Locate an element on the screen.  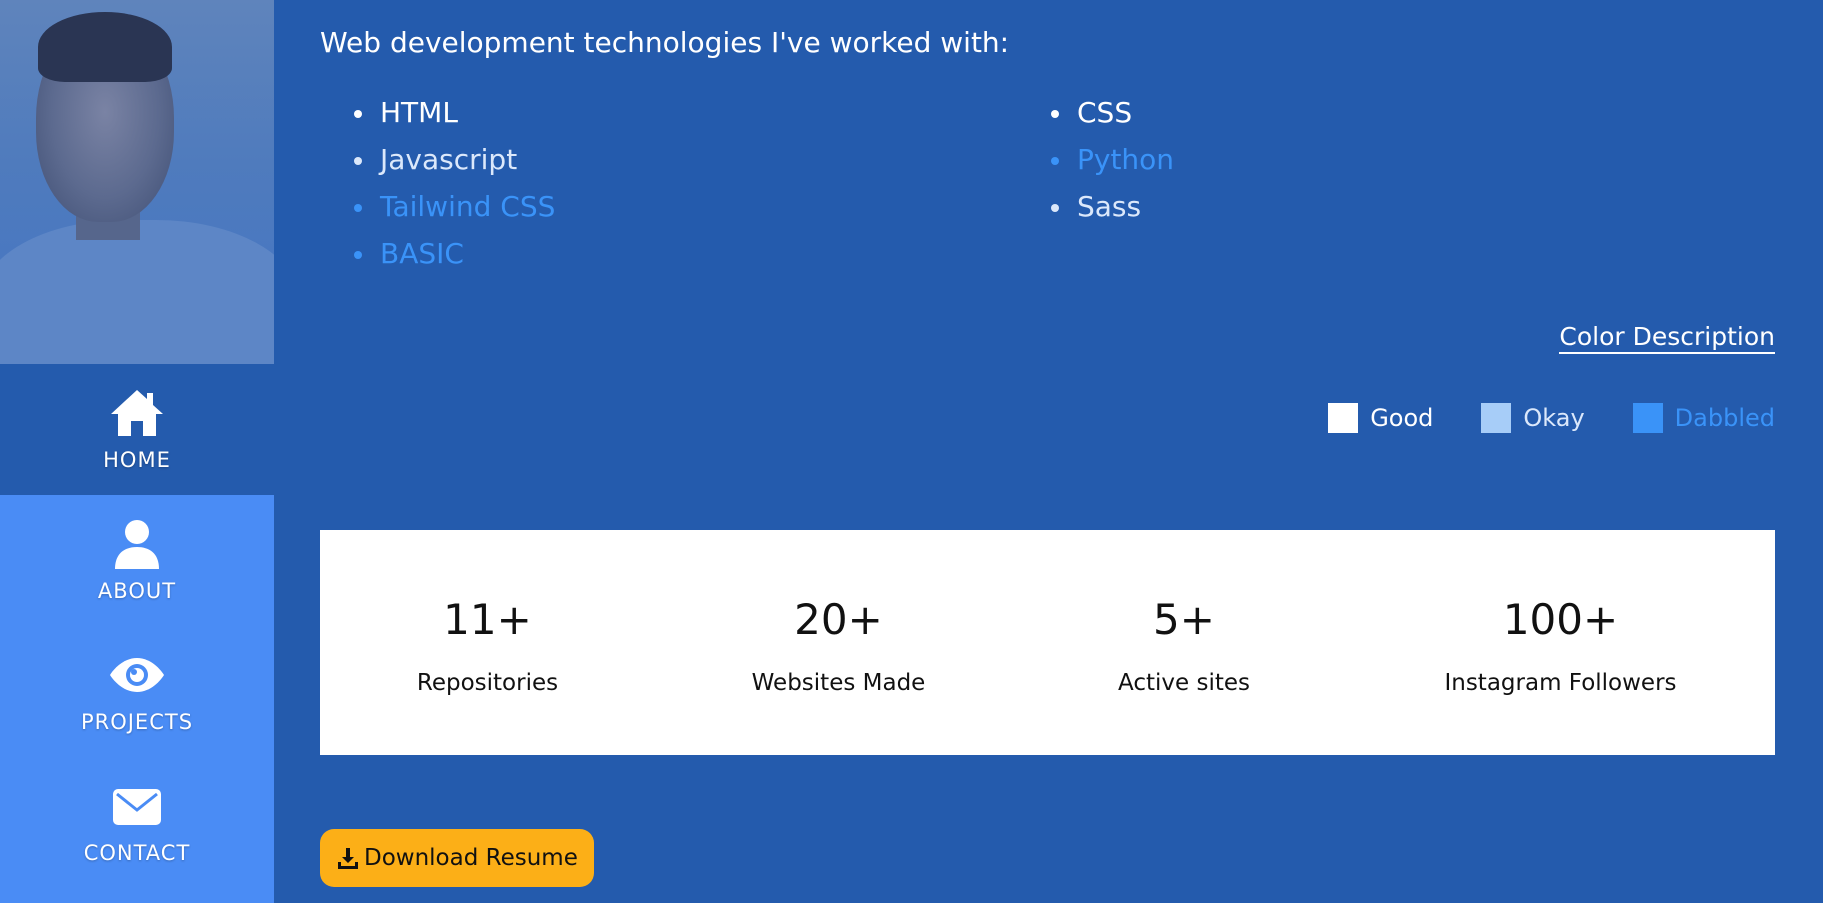
stat-label: Active sites is located at coordinates (1184, 683).